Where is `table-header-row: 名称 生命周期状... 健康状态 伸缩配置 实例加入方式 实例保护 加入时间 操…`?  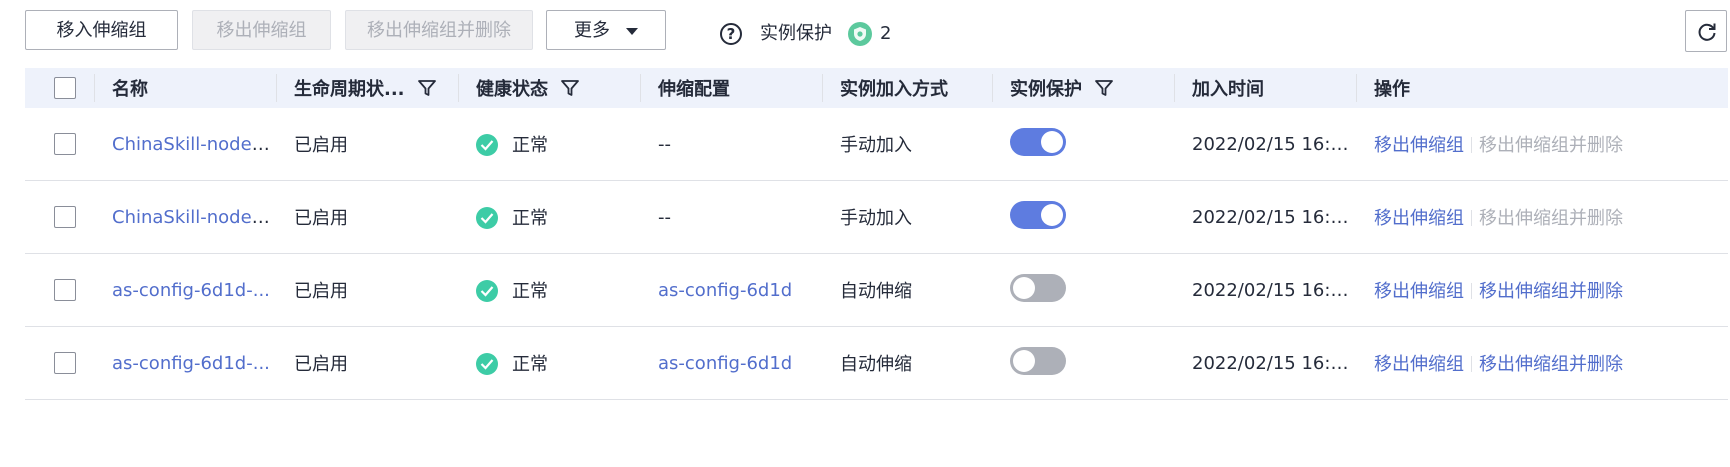
table-header-row: 名称 生命周期状... 健康状态 伸缩配置 实例加入方式 实例保护 加入时间 操… is located at coordinates (876, 88).